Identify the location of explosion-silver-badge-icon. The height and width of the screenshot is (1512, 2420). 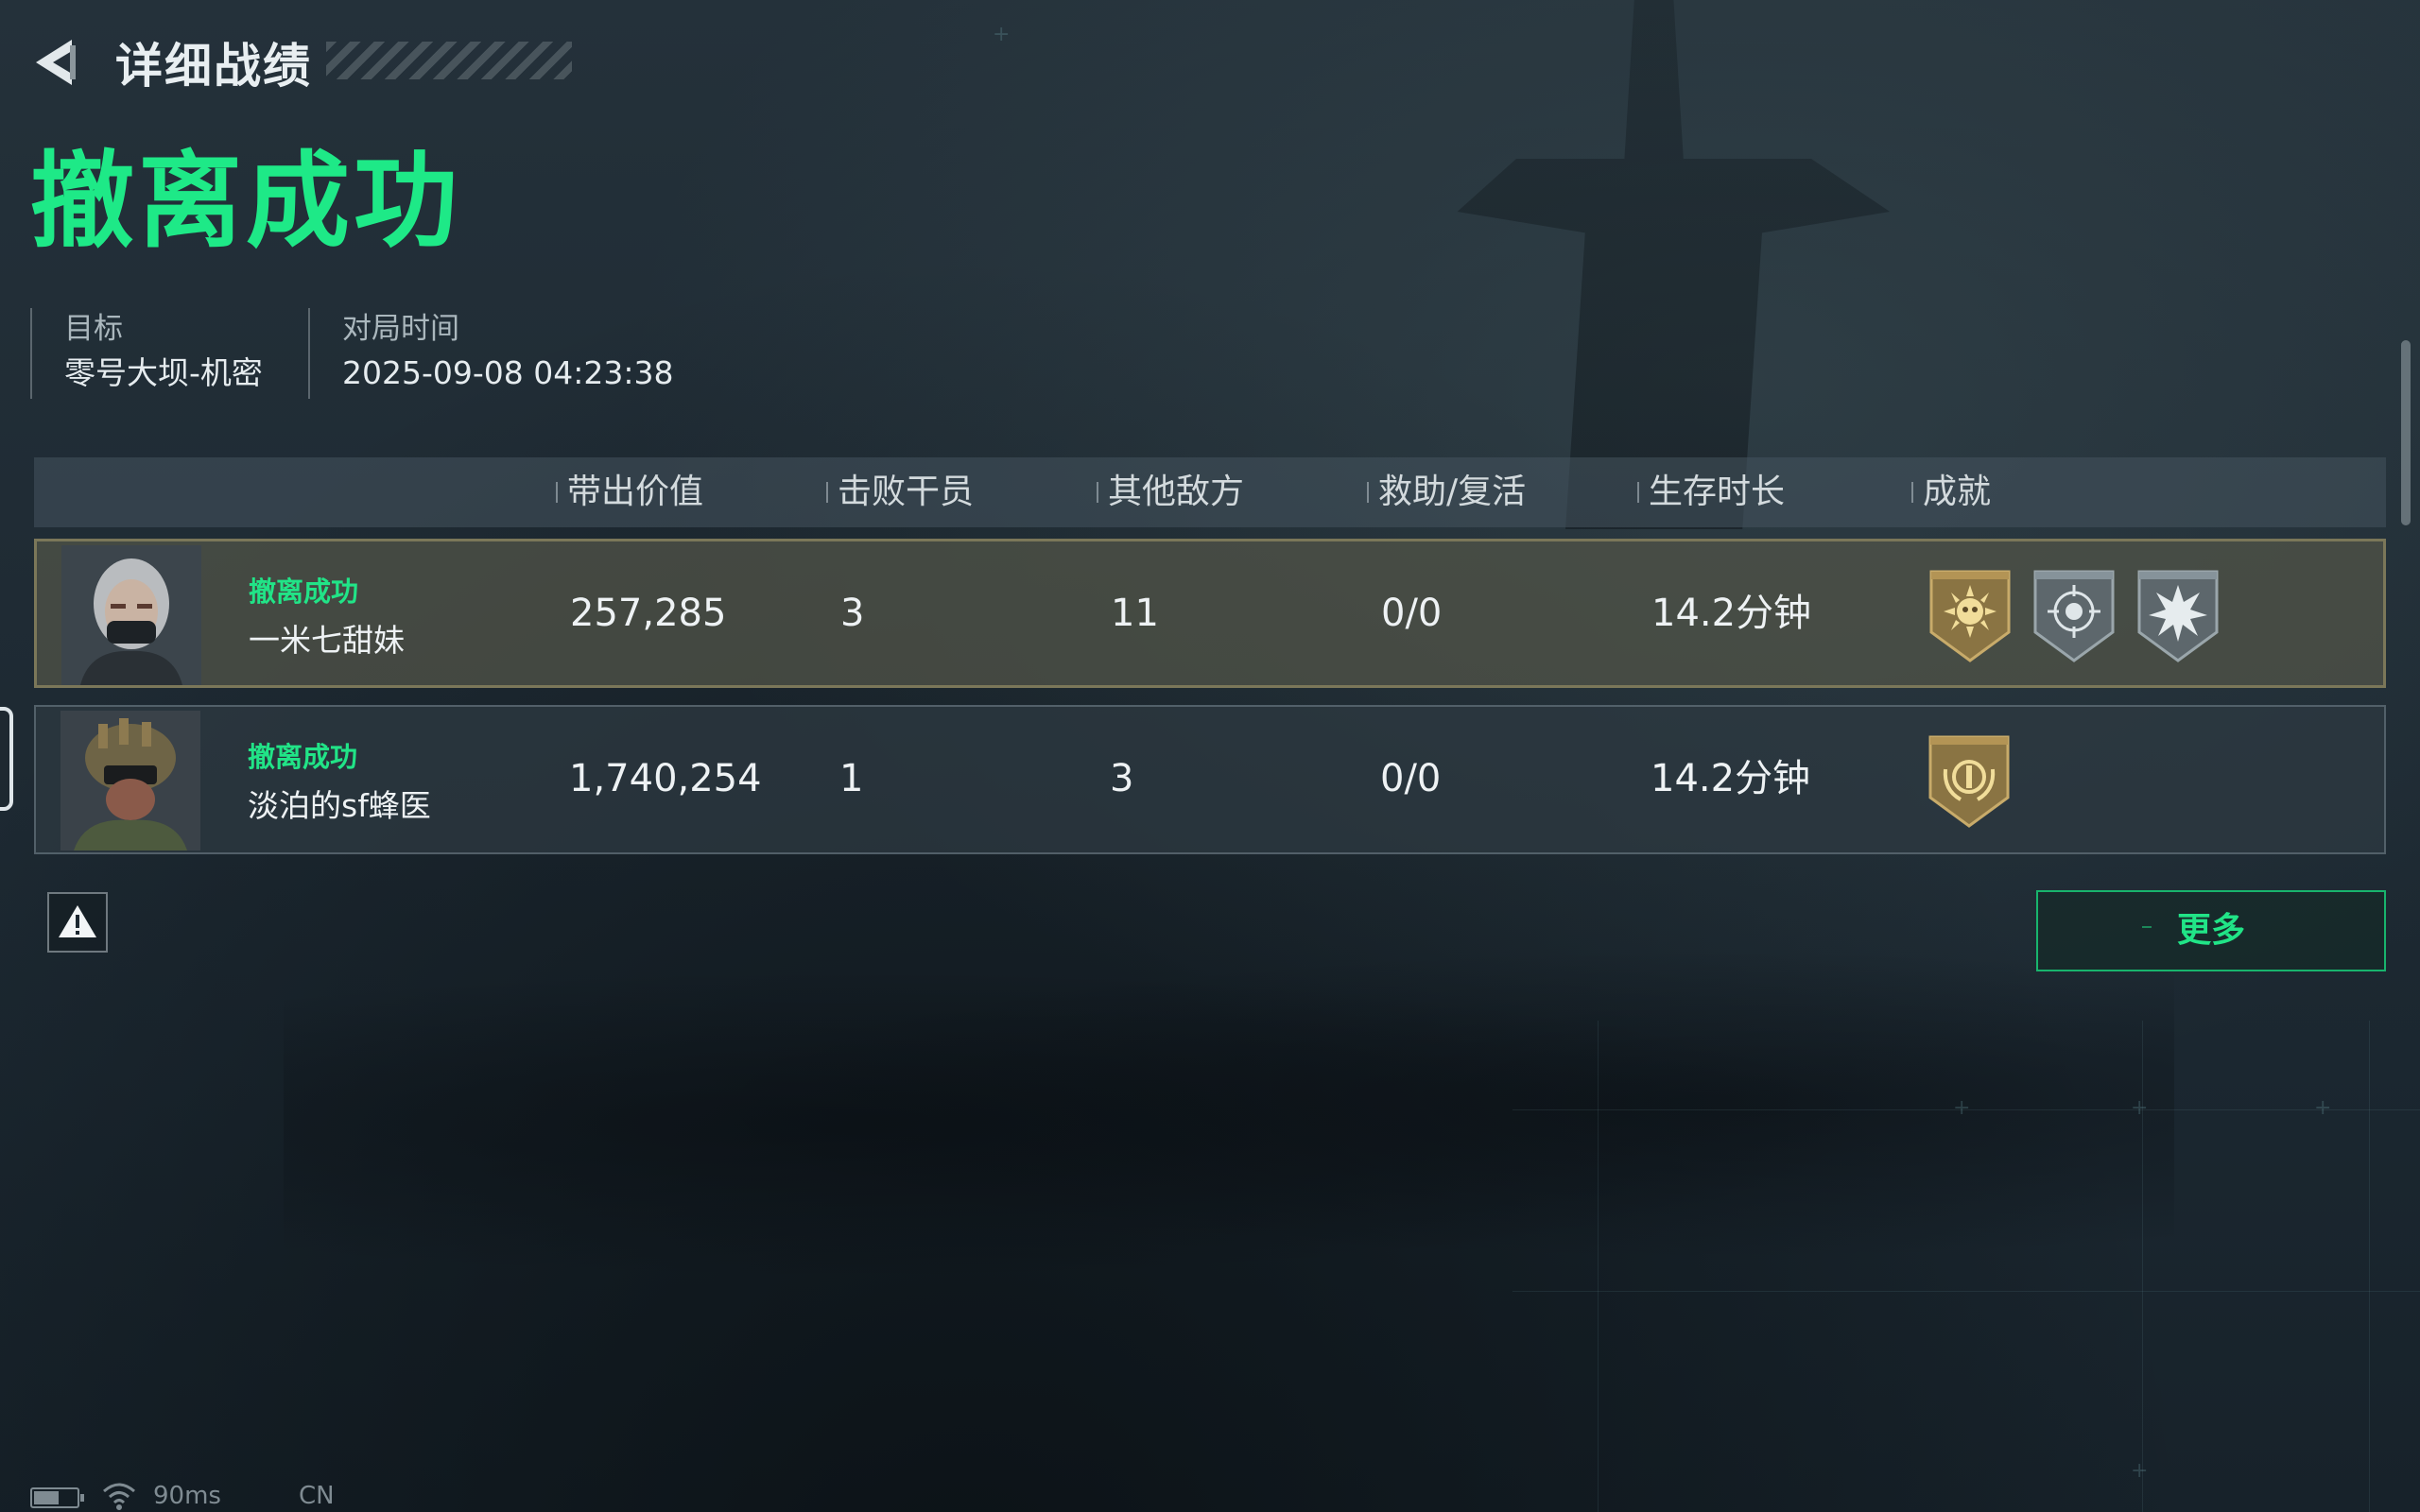
(2178, 615).